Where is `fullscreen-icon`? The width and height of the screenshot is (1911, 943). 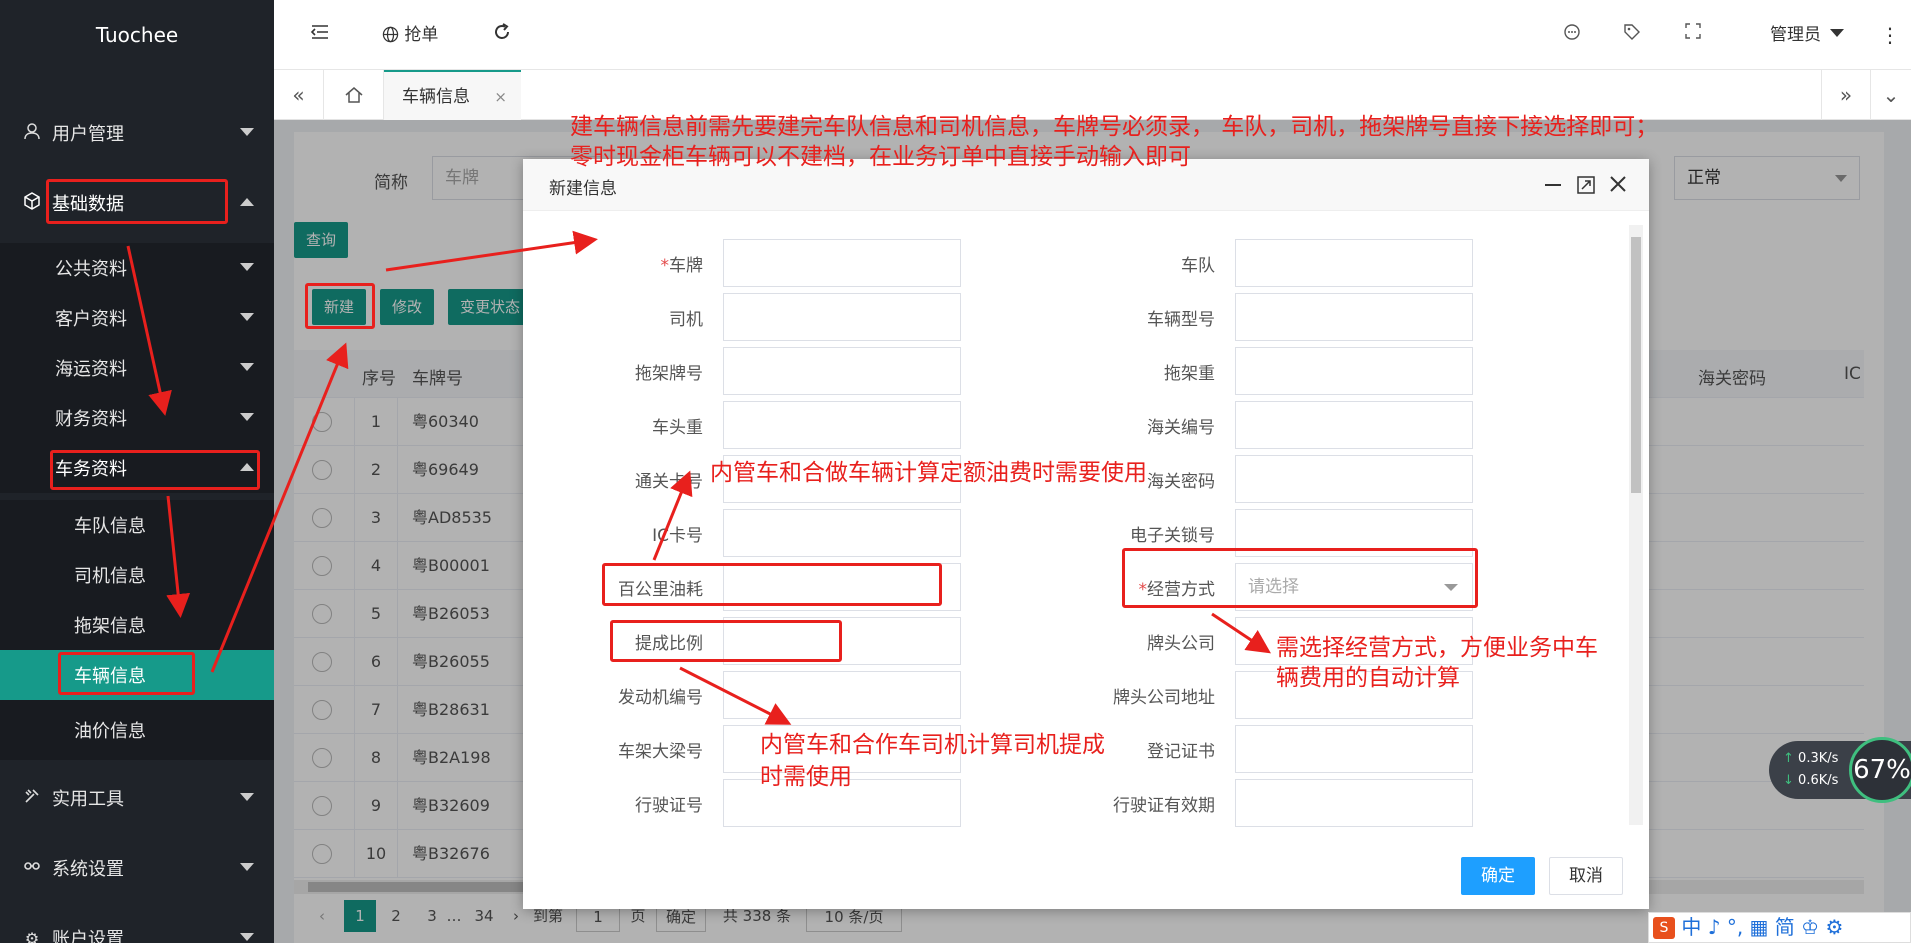 fullscreen-icon is located at coordinates (1693, 35).